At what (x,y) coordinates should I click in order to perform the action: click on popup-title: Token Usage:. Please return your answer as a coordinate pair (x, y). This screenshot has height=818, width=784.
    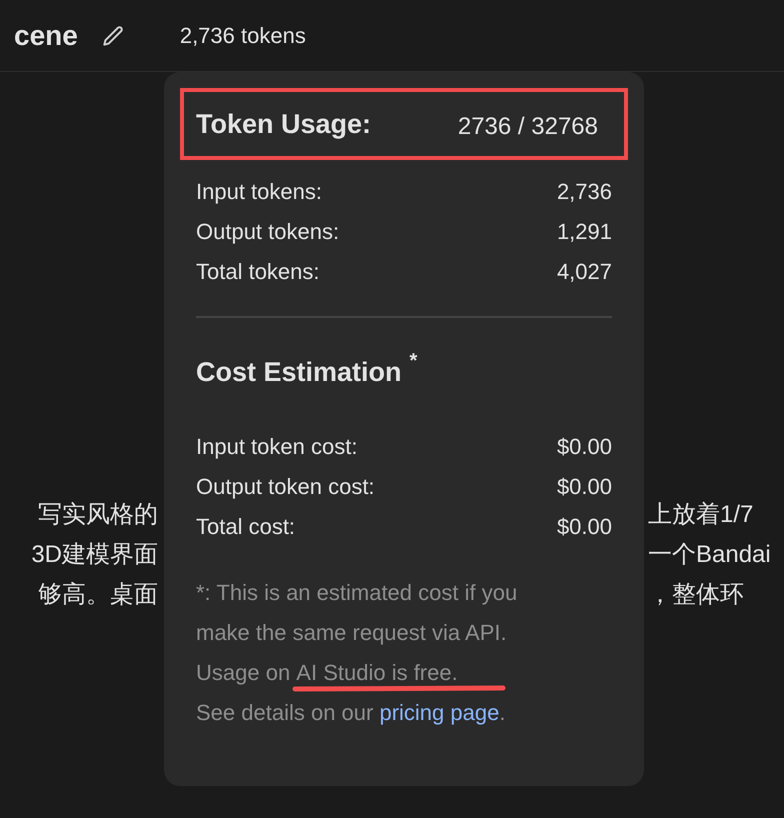
    Looking at the image, I should click on (284, 124).